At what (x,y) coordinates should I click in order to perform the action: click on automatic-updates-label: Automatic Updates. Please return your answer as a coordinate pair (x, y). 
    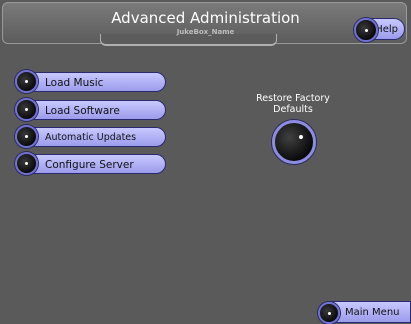
    Looking at the image, I should click on (91, 137).